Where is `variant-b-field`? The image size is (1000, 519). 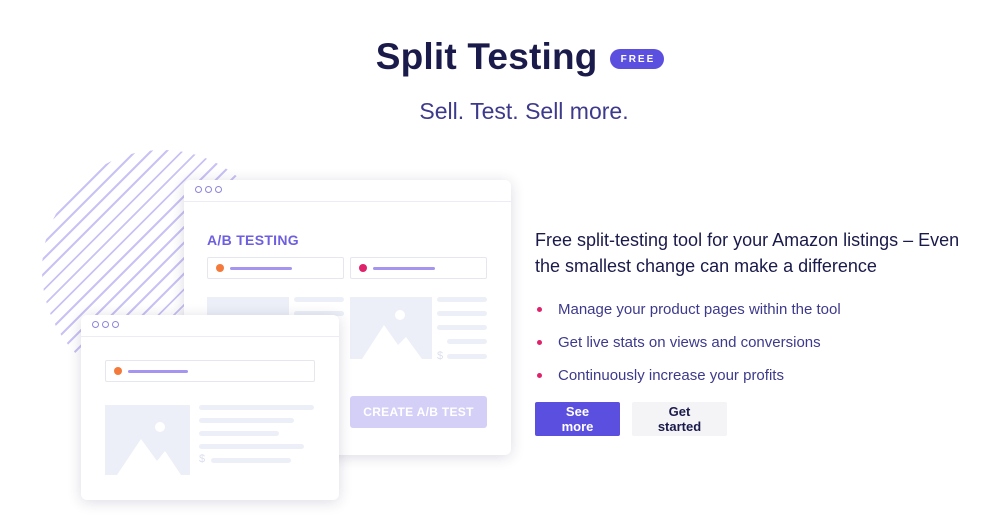 variant-b-field is located at coordinates (418, 268).